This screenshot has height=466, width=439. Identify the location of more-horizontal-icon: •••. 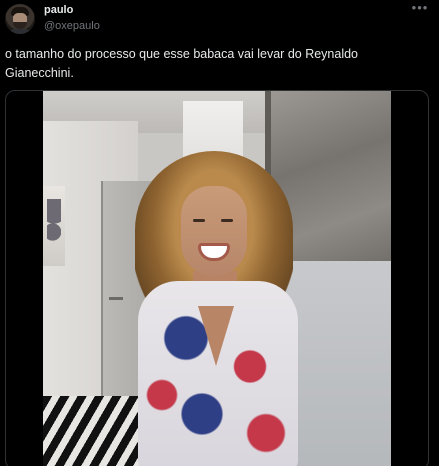
(420, 9).